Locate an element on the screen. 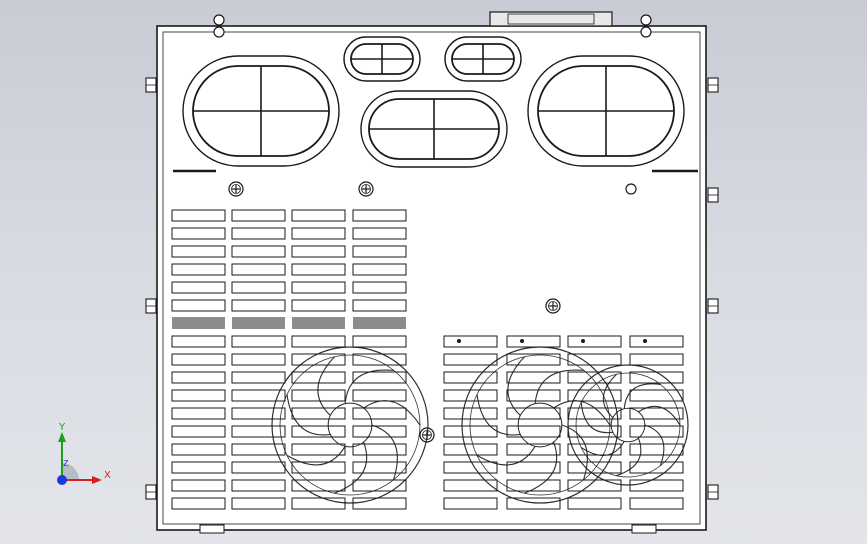 This screenshot has height=544, width=867. edge-screw-top-0-head is located at coordinates (219, 20).